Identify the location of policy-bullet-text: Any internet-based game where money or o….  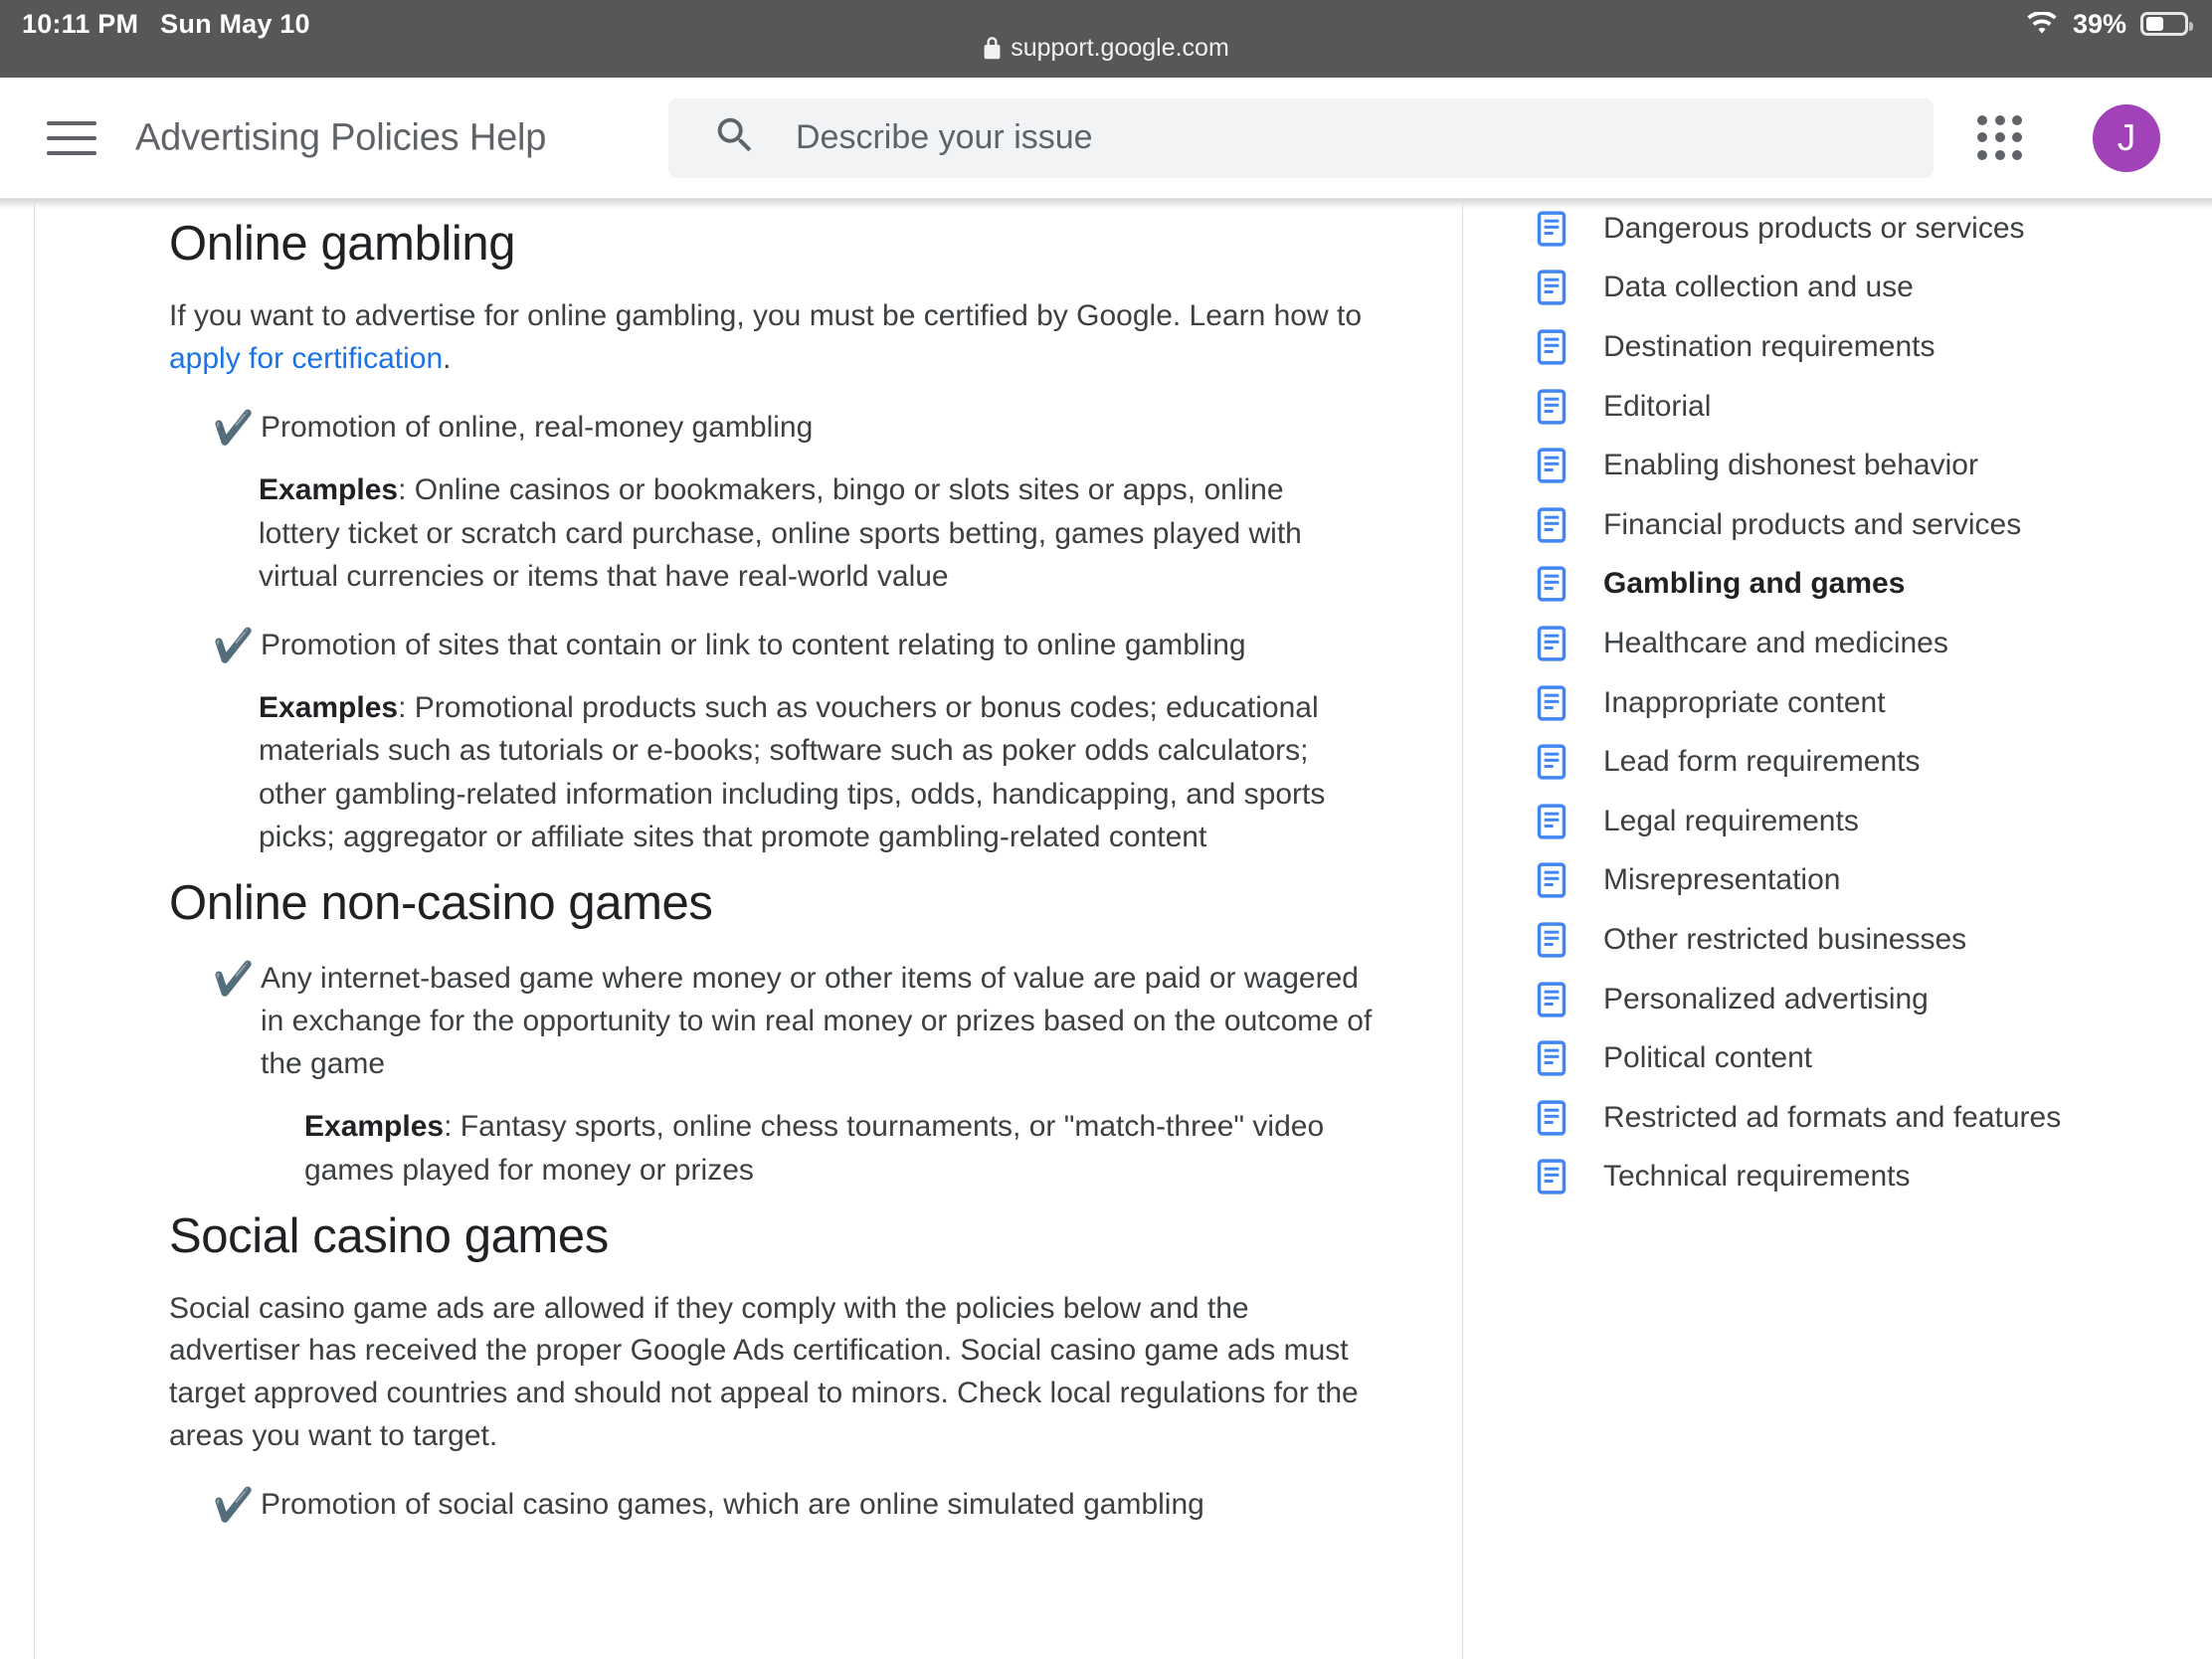
(817, 1021).